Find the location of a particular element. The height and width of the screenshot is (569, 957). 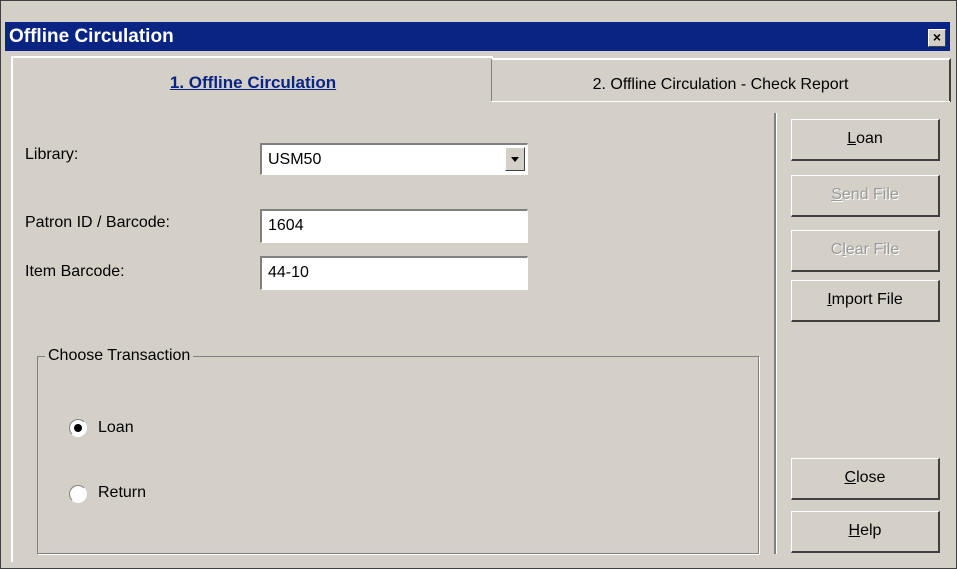

tab-check-report: 2. Offline Circulation - Check Report is located at coordinates (721, 80).